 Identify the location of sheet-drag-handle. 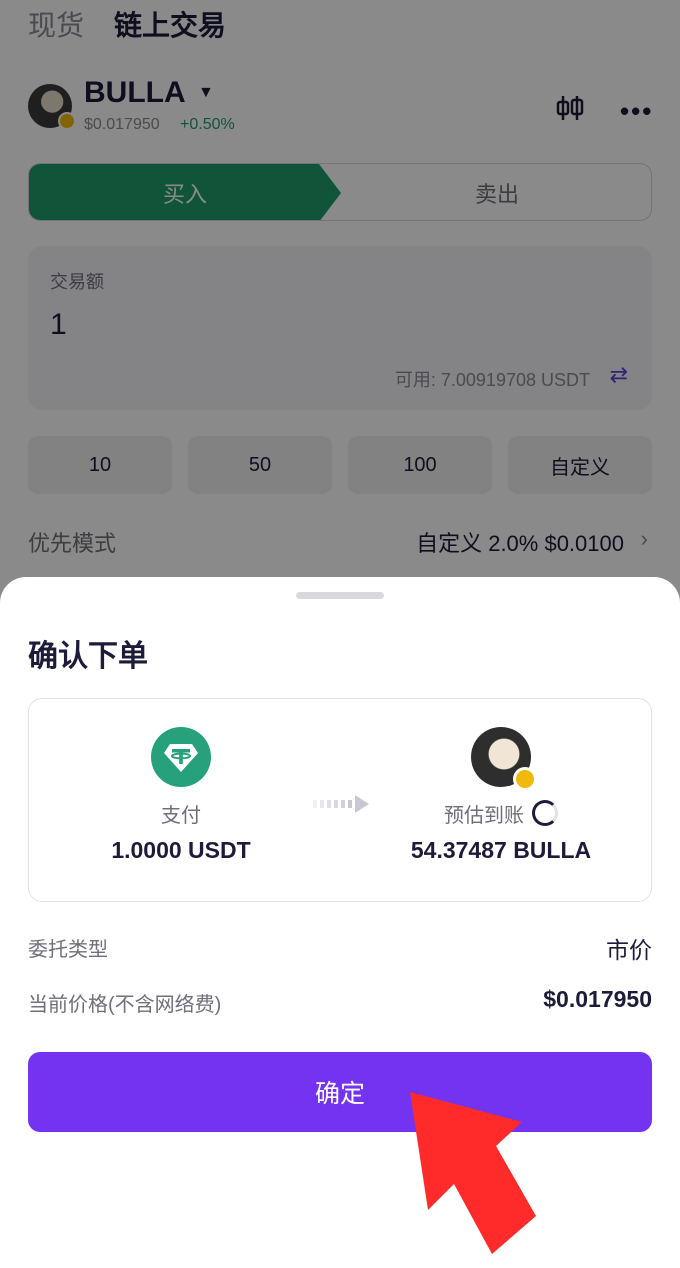
(340, 595).